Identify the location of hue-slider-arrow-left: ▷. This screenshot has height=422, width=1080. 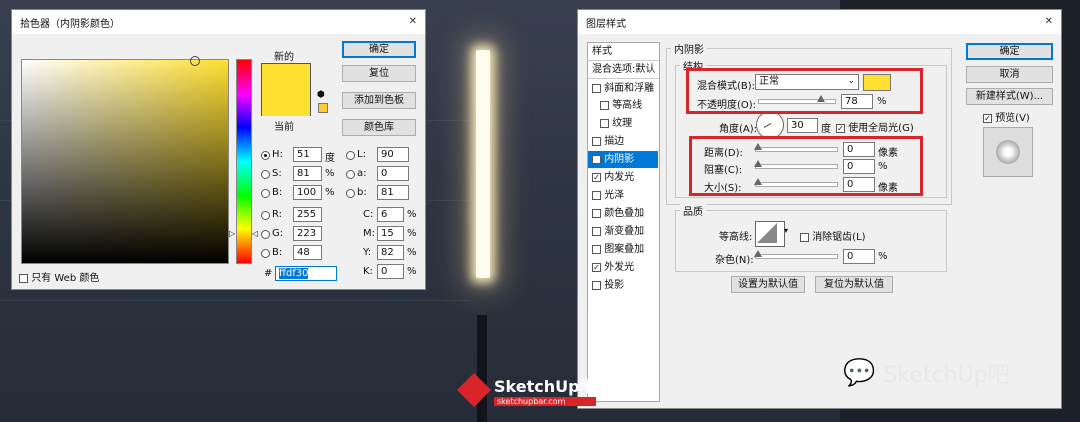
(232, 233).